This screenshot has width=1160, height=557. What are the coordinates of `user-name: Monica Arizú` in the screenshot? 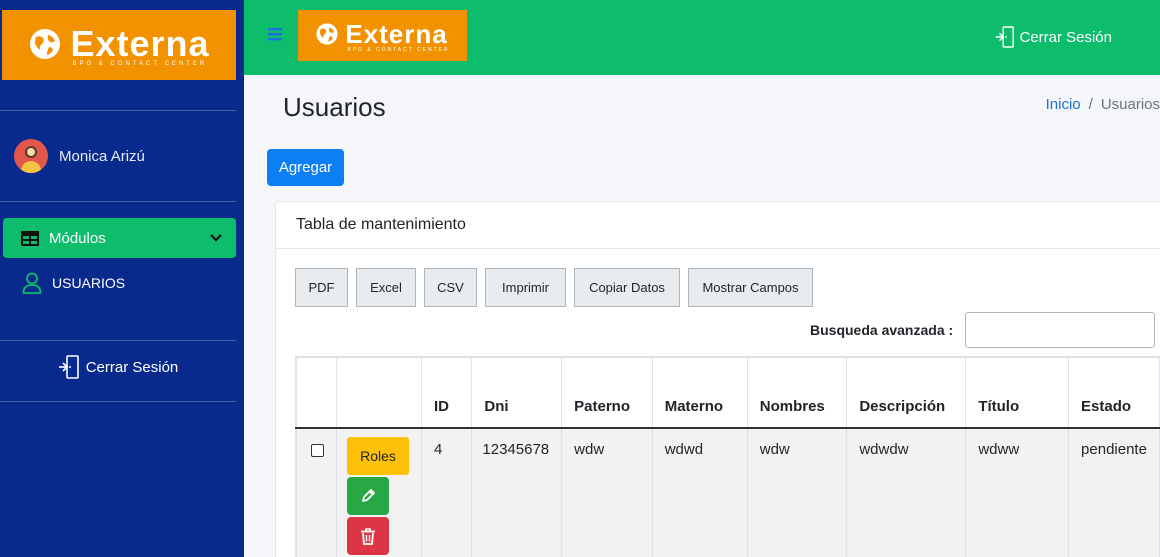 It's located at (102, 156).